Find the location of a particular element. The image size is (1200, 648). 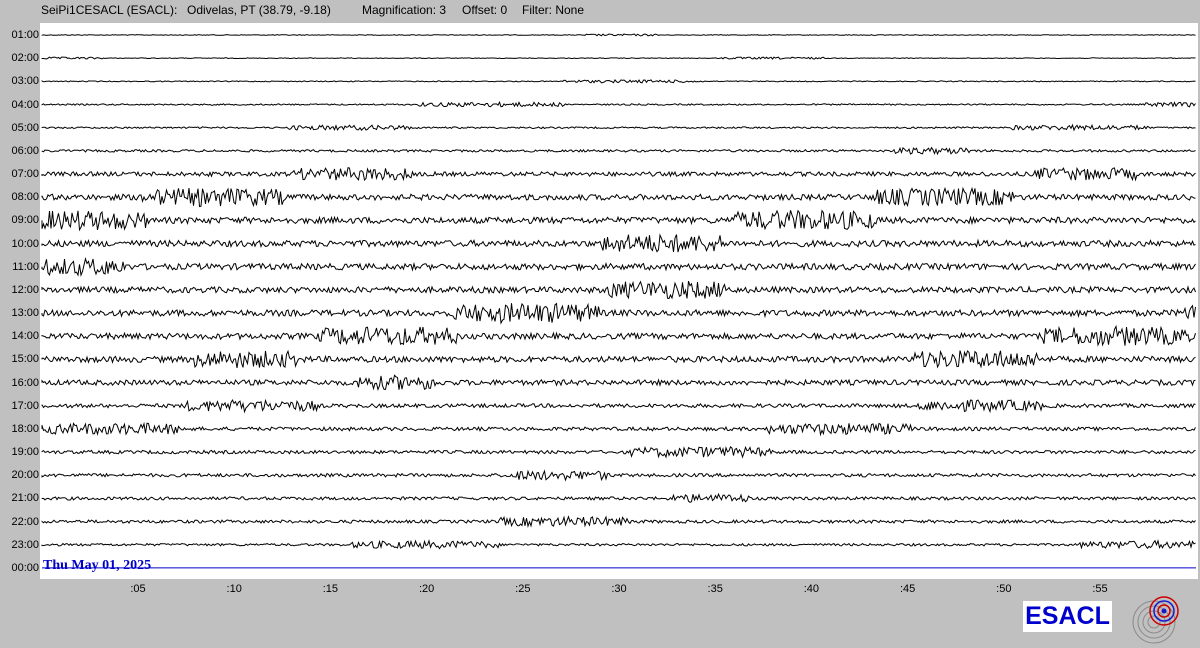

hour-label: 15:00 is located at coordinates (25, 359).